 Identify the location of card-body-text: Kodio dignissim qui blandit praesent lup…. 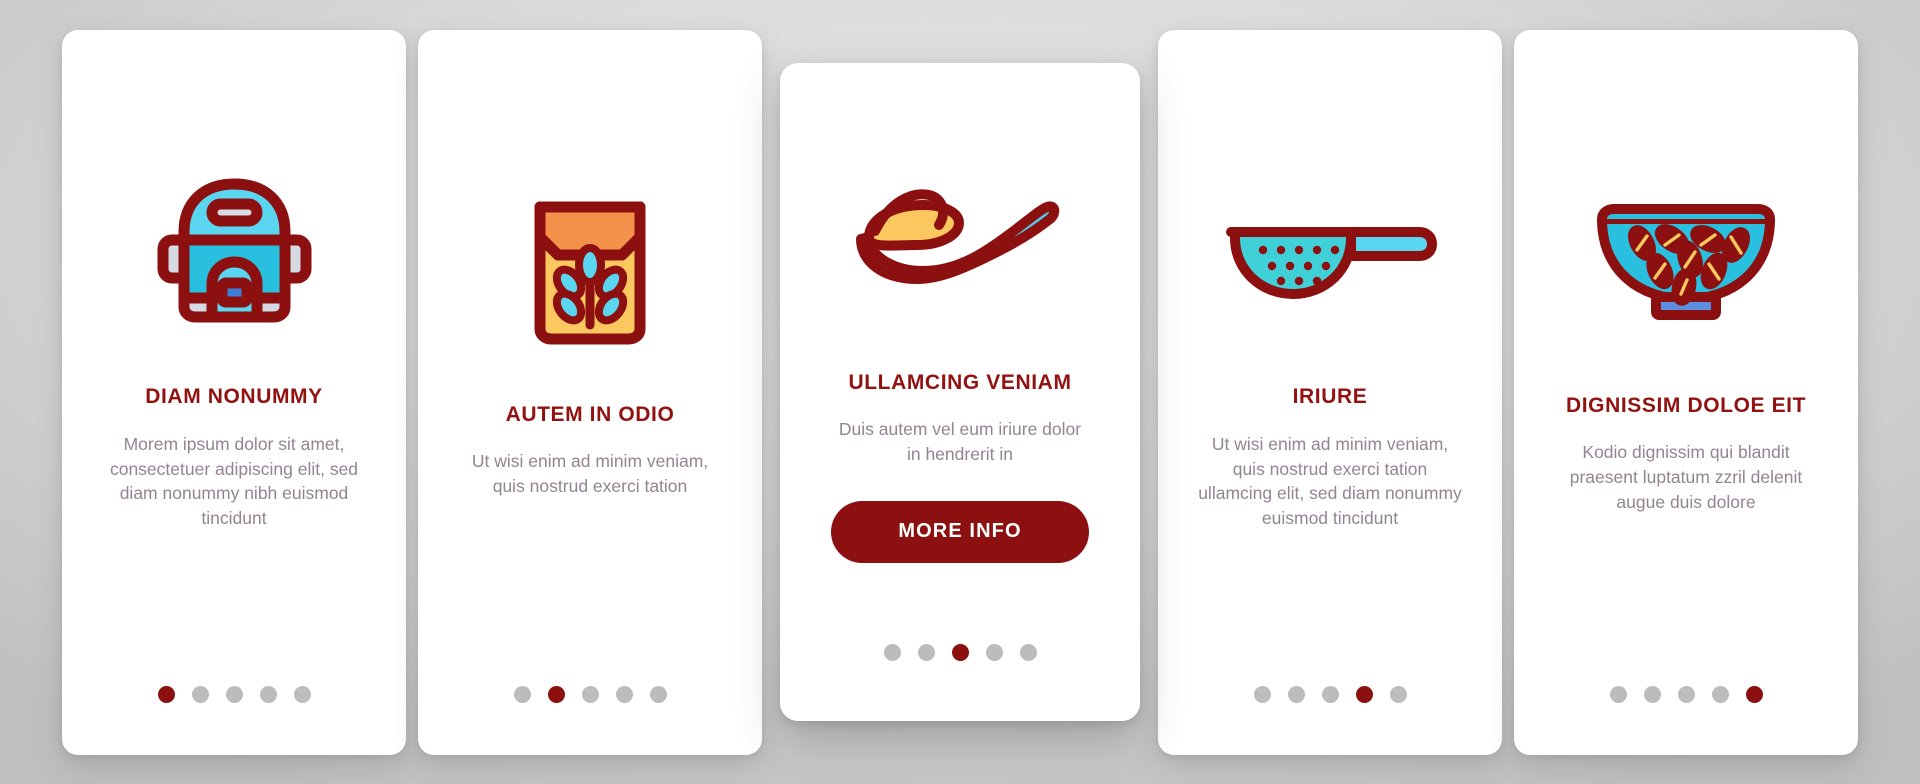
(1686, 477).